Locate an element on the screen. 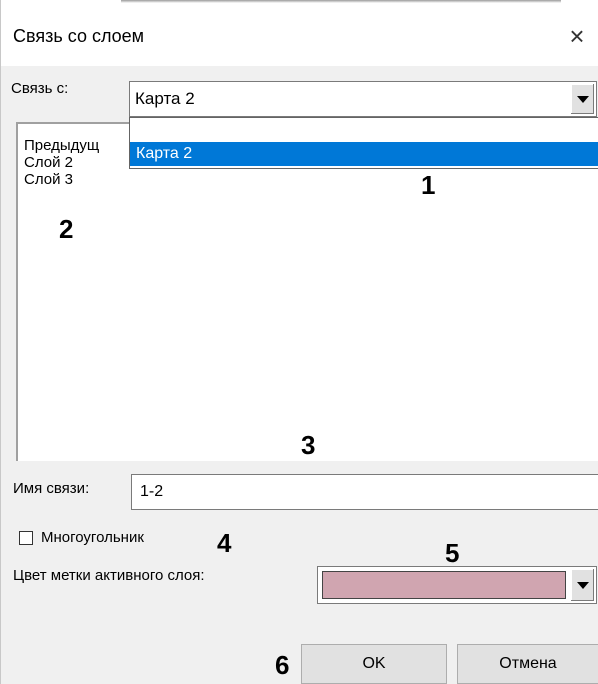 This screenshot has height=684, width=598. active-layer-color-label: Цвет метки активного слоя: is located at coordinates (109, 575).